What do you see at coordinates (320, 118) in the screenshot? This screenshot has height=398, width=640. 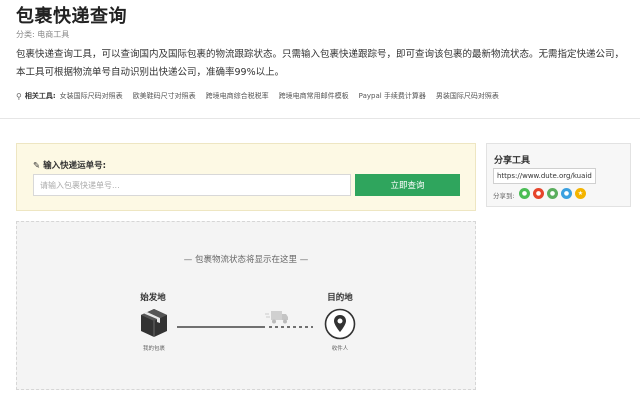 I see `section-divider` at bounding box center [320, 118].